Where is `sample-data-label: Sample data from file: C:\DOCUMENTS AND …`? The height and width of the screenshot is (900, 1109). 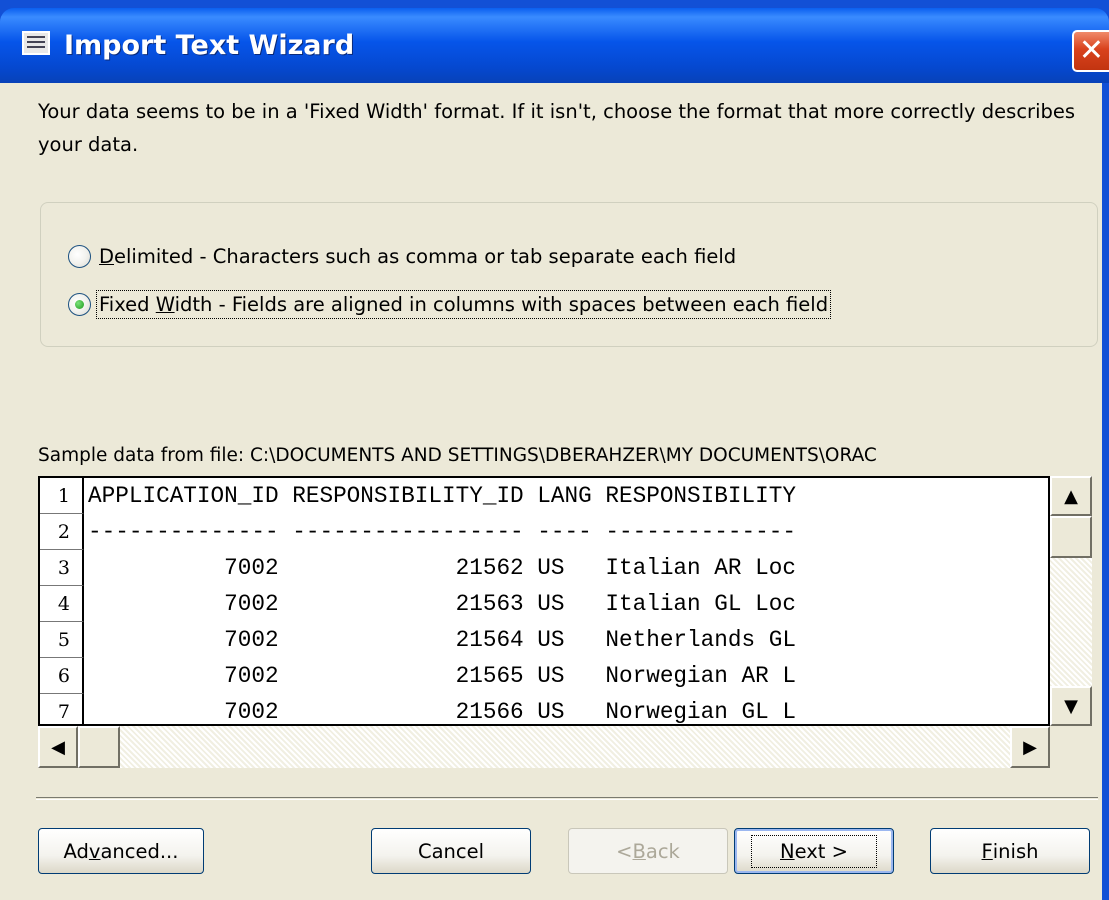 sample-data-label: Sample data from file: C:\DOCUMENTS AND … is located at coordinates (457, 455).